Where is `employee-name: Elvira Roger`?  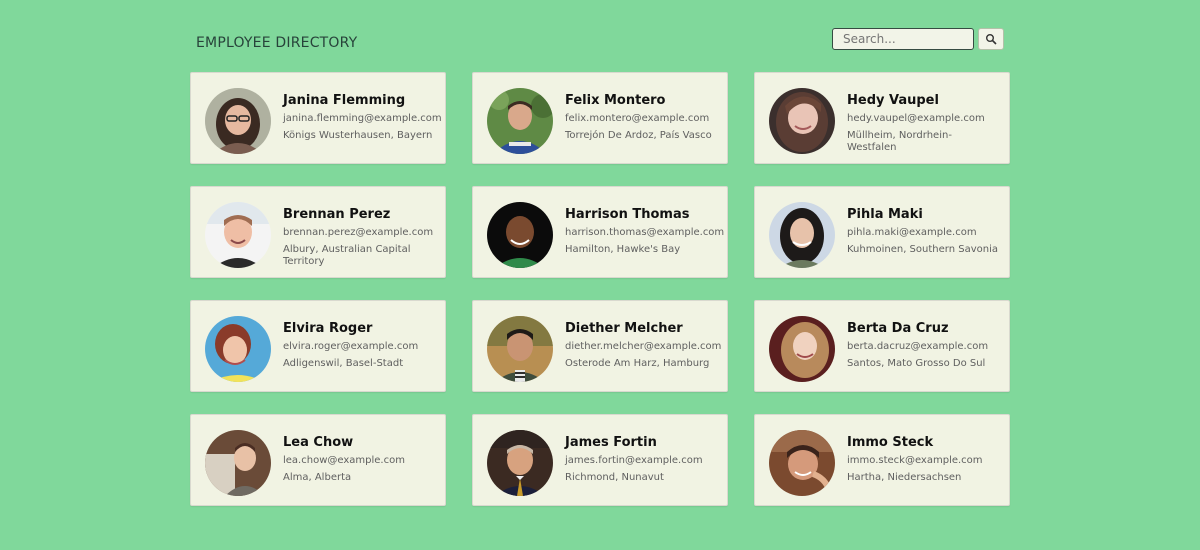
employee-name: Elvira Roger is located at coordinates (328, 328).